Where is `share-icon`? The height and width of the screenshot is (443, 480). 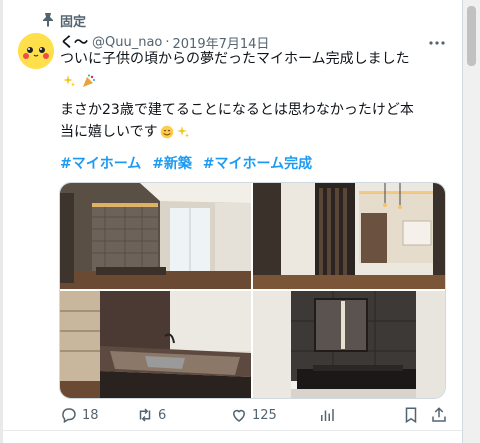
share-icon is located at coordinates (439, 414).